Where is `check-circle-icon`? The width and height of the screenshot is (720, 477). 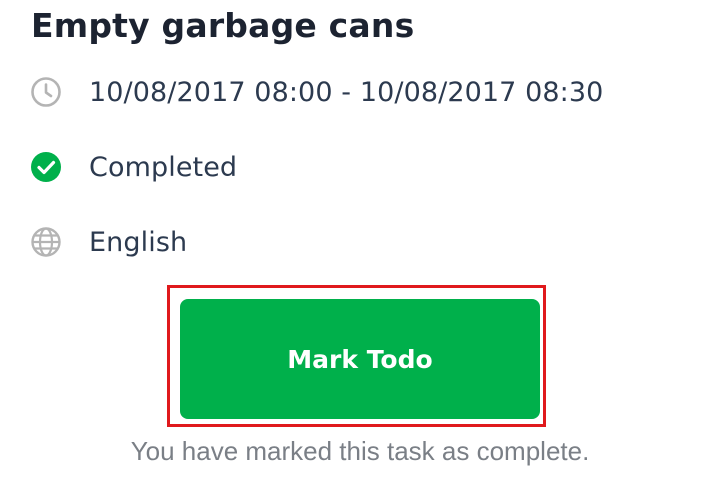
check-circle-icon is located at coordinates (46, 167).